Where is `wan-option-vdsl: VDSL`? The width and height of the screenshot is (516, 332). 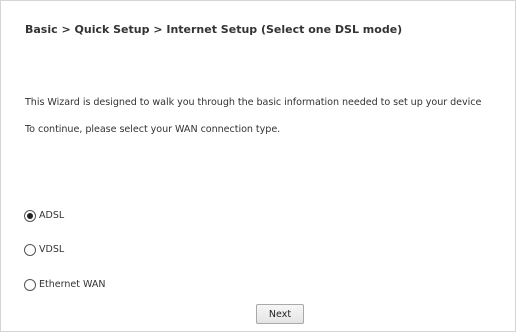 wan-option-vdsl: VDSL is located at coordinates (44, 250).